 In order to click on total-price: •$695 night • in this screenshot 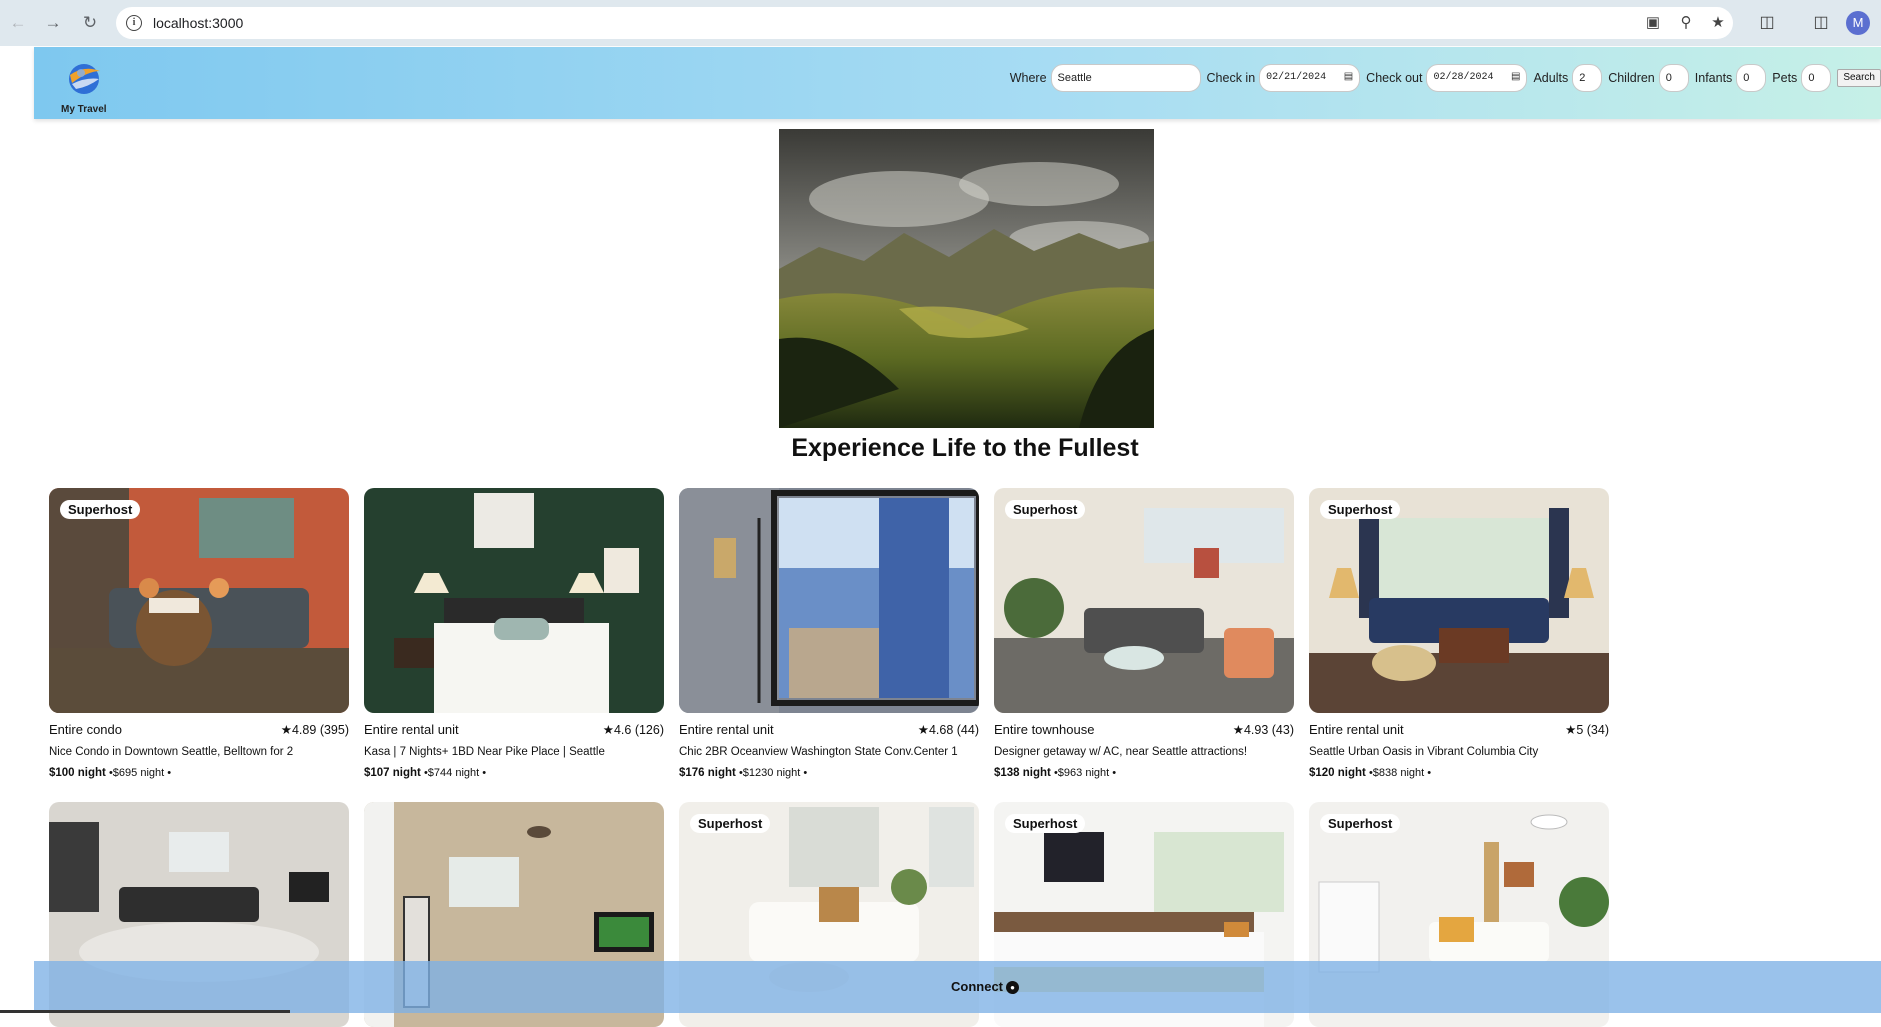, I will do `click(140, 773)`.